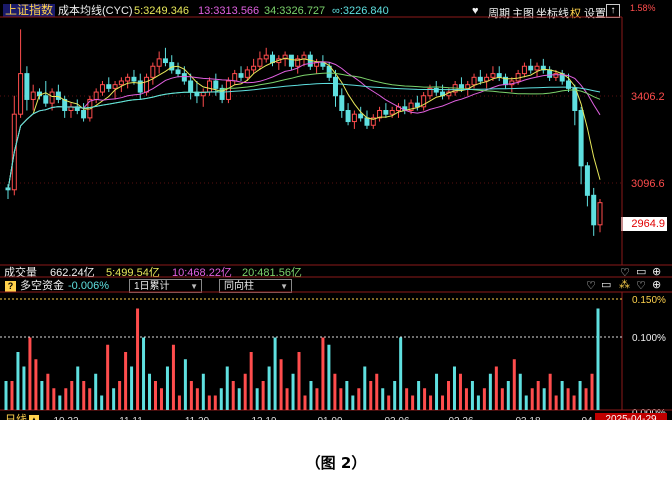 Image resolution: width=672 pixels, height=482 pixels. What do you see at coordinates (197, 418) in the screenshot?
I see `x-axis-label: 11.29` at bounding box center [197, 418].